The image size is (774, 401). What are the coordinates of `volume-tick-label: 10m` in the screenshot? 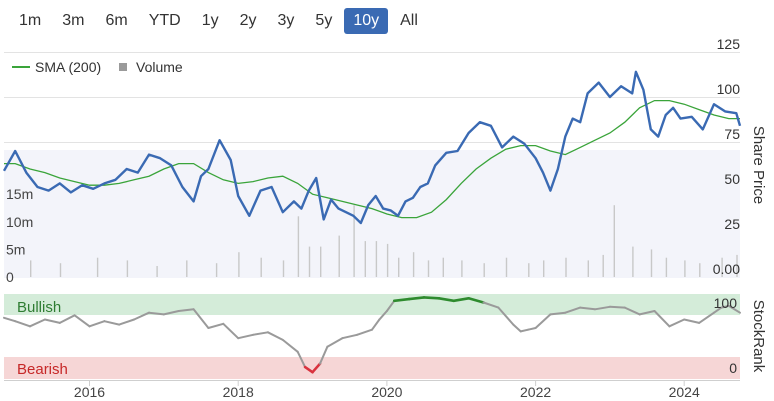 It's located at (19, 222).